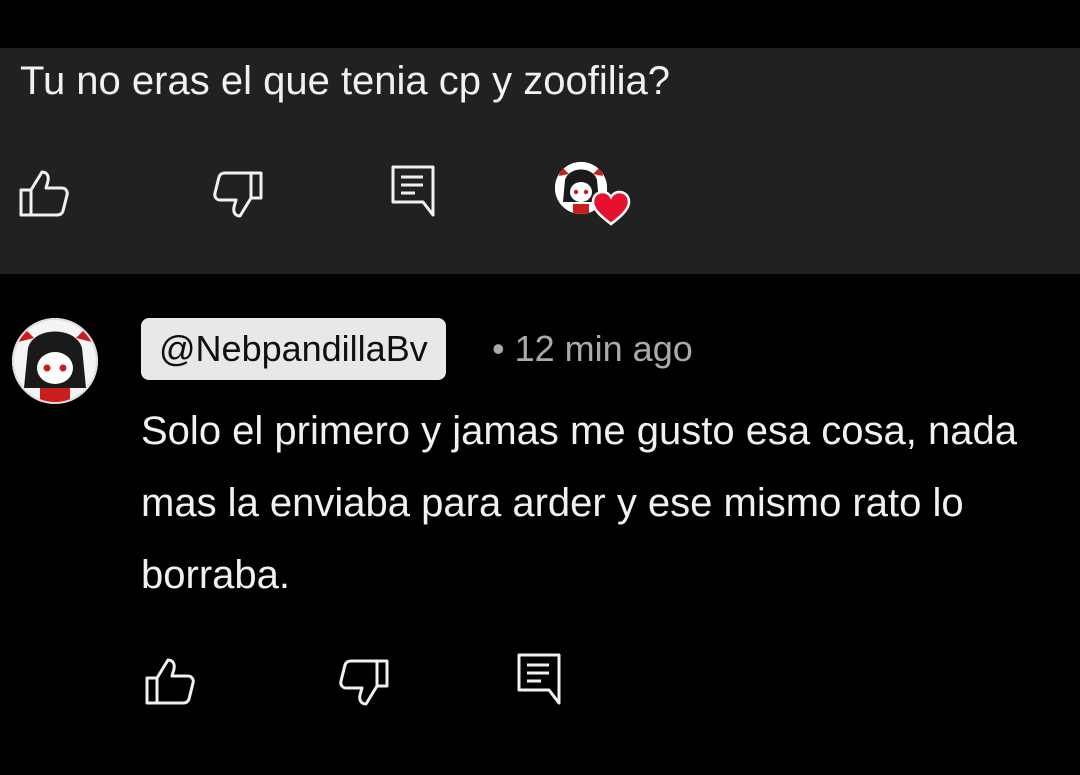 Image resolution: width=1080 pixels, height=775 pixels. I want to click on top-strip, so click(540, 24).